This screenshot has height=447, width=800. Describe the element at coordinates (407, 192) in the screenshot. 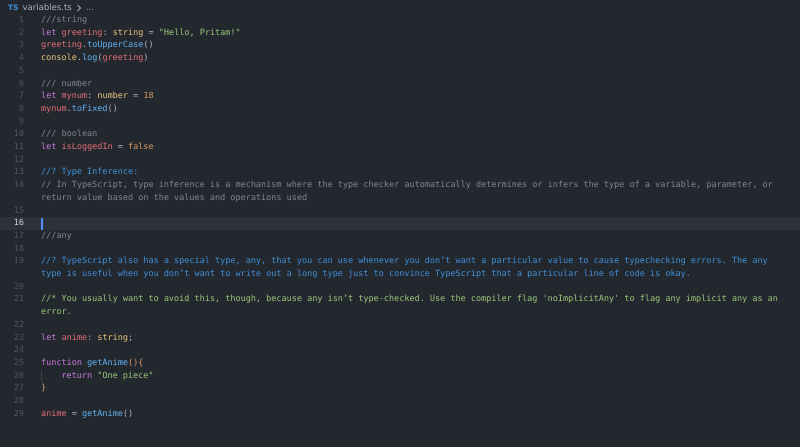

I see `code-line: // In TypeScript, type inference is a mechanism where the type checker automatically determines or infers the type of a variable, parameter, or return value based on the values and operations used` at that location.